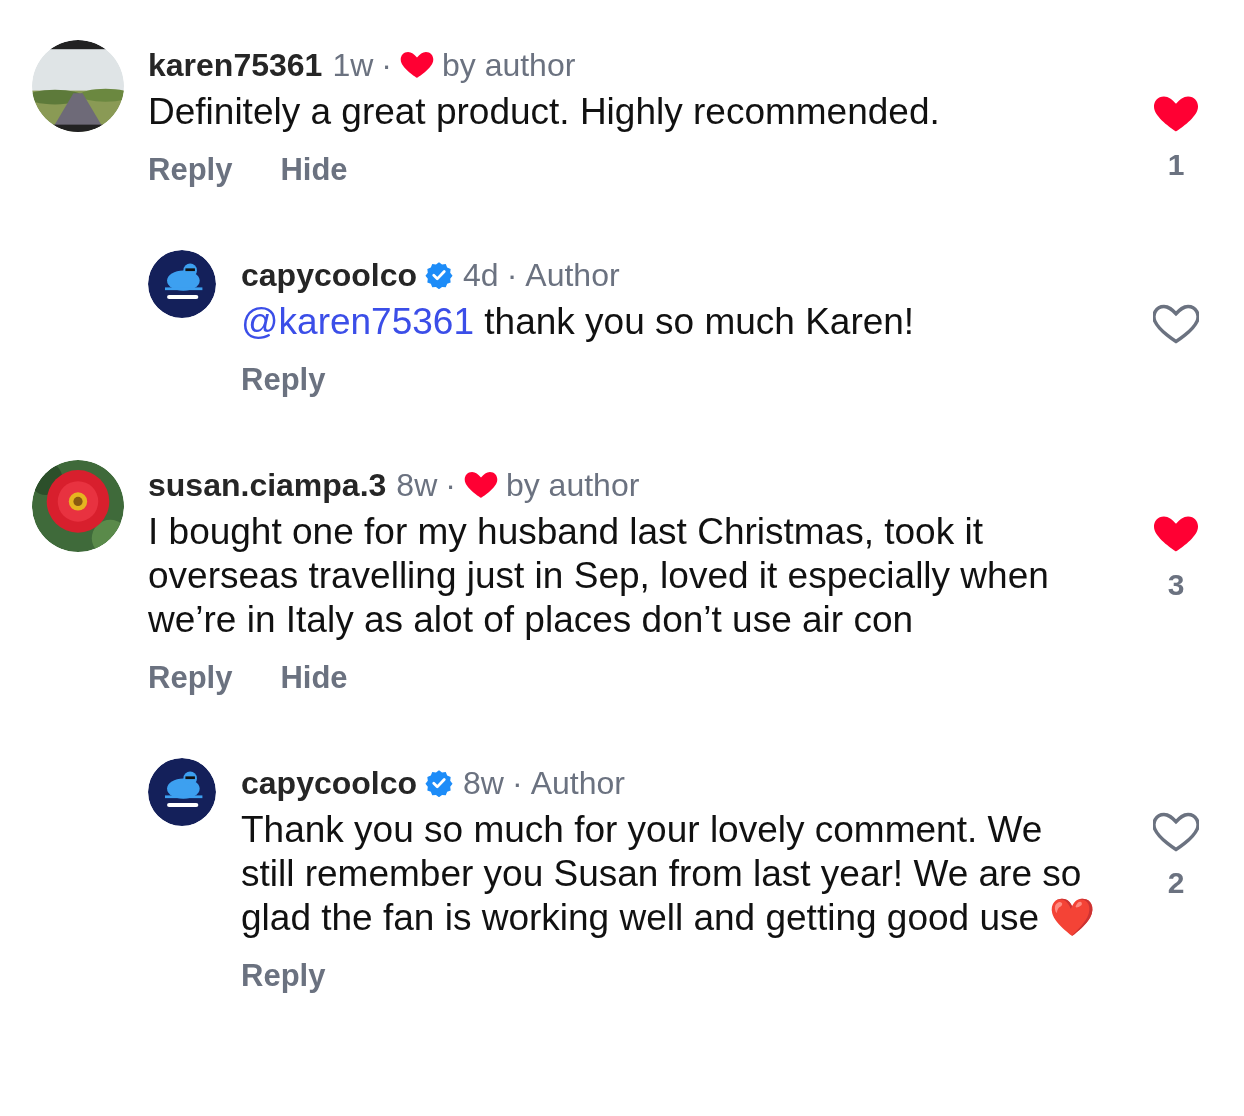 The image size is (1244, 1116). I want to click on like-count: 1, so click(1176, 165).